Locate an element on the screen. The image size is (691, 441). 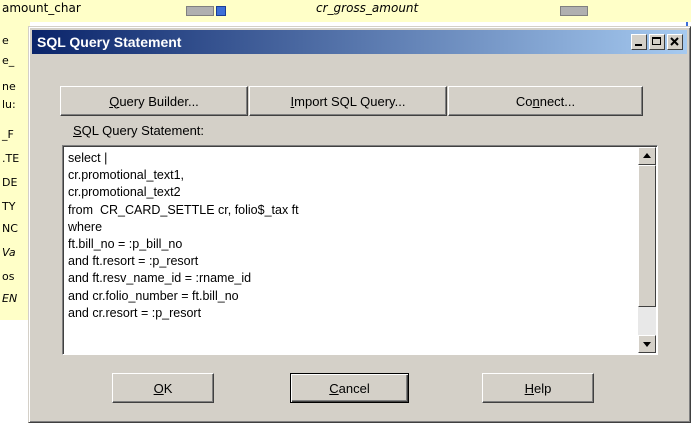
background-row-fragment: _F is located at coordinates (8, 134).